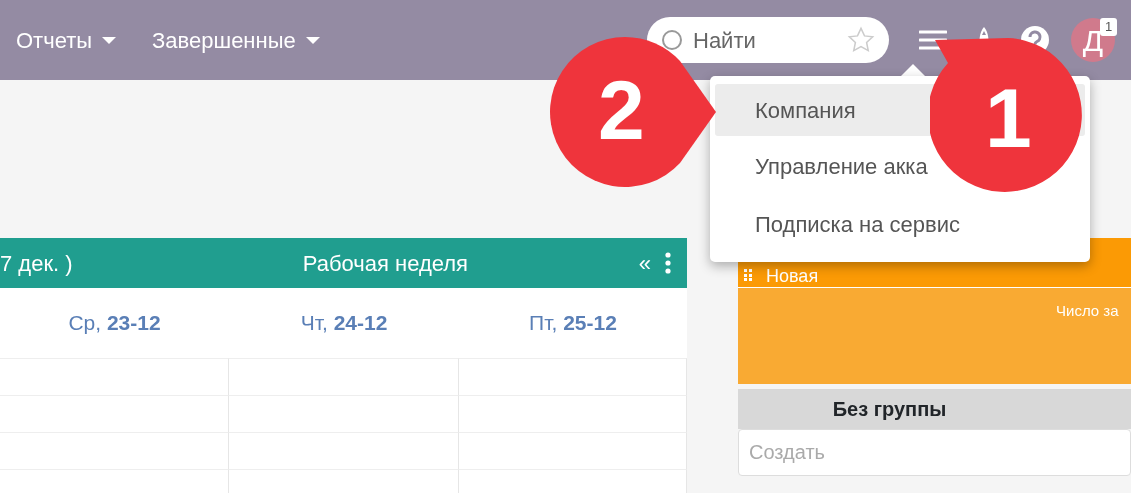 Image resolution: width=1131 pixels, height=493 pixels. I want to click on more-icon, so click(668, 263).